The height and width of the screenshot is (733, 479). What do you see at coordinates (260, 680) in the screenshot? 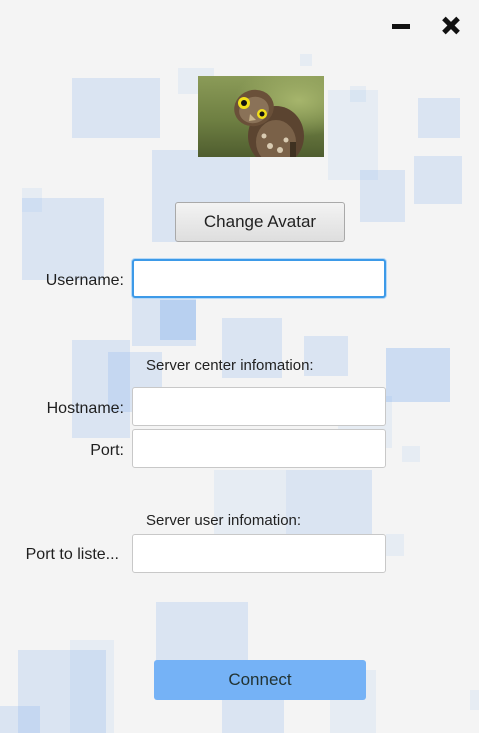
I see `connect-button: Connect` at bounding box center [260, 680].